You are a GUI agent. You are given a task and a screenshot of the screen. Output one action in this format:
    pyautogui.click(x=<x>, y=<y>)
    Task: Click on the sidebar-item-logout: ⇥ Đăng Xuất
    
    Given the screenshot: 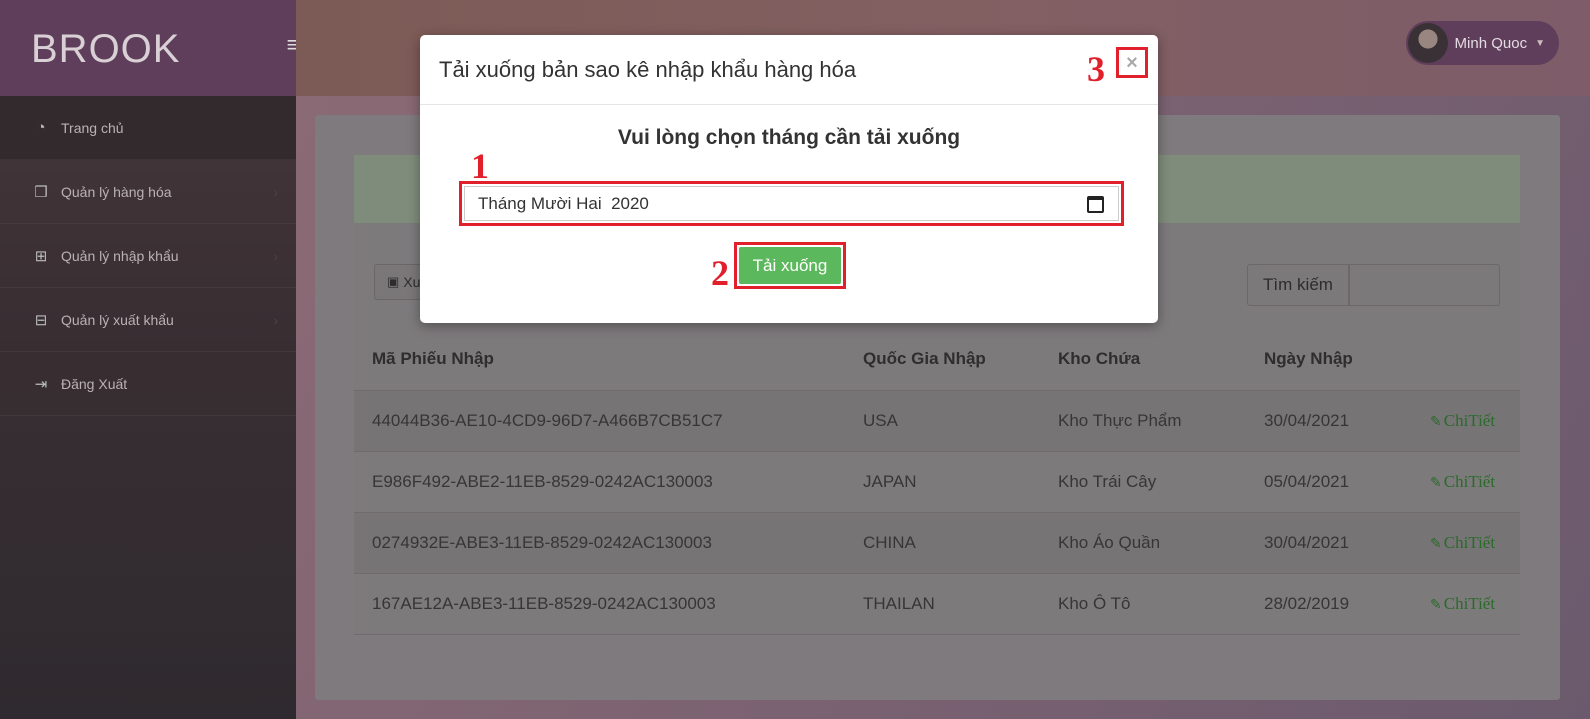 What is the action you would take?
    pyautogui.click(x=148, y=384)
    